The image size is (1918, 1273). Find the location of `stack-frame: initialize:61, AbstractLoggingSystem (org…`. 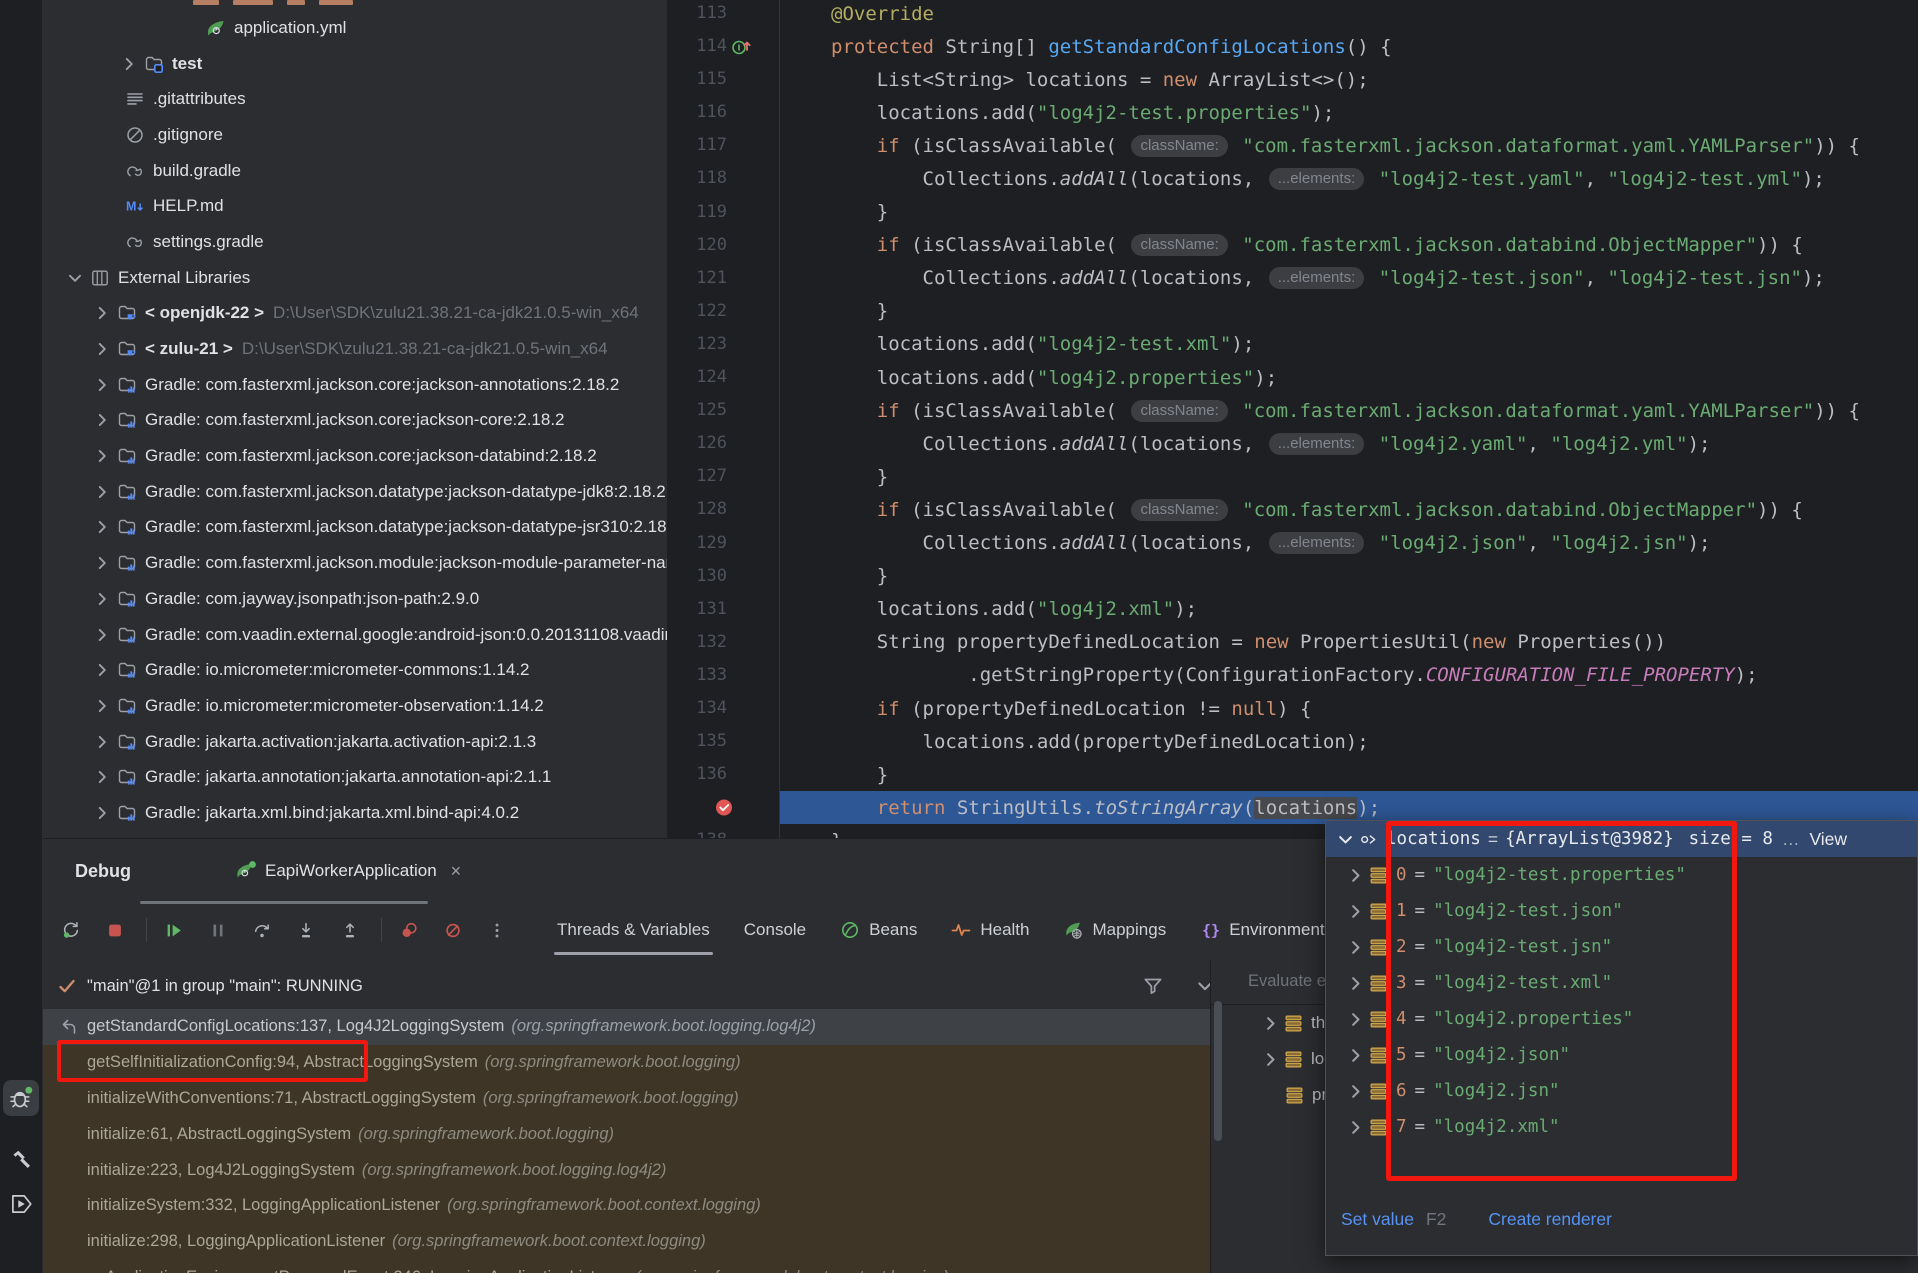

stack-frame: initialize:61, AbstractLoggingSystem (org… is located at coordinates (626, 1134).